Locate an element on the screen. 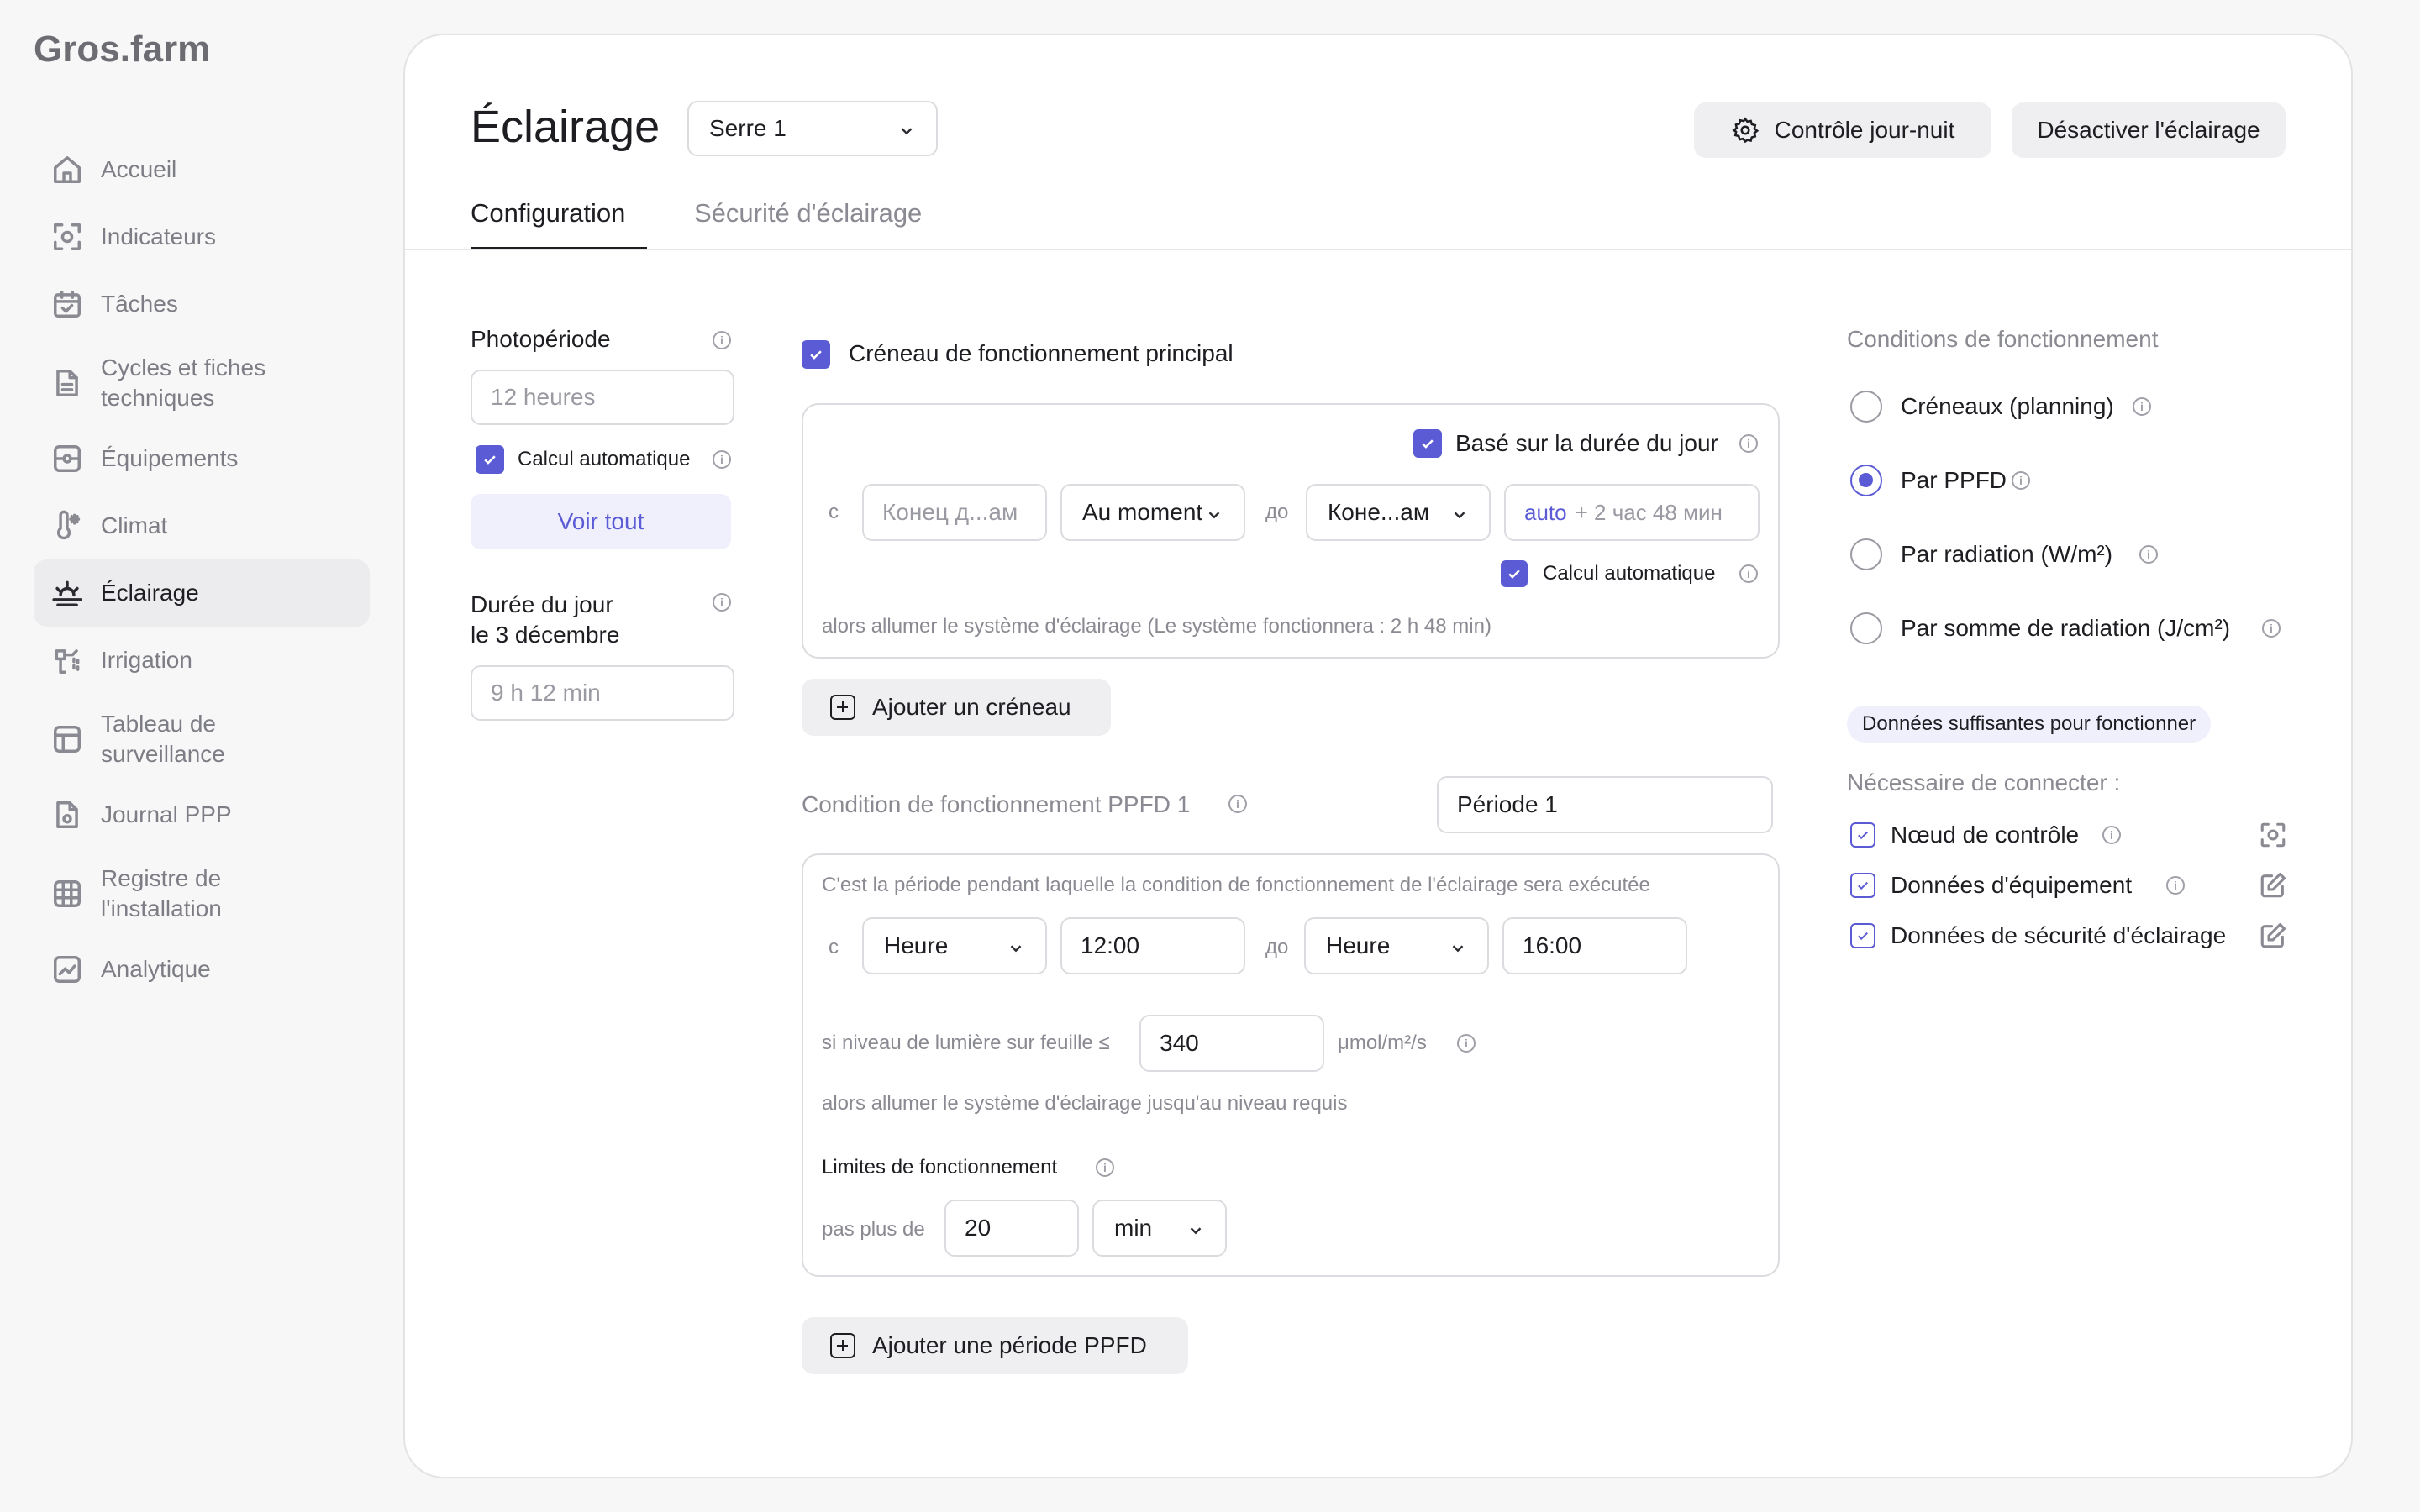  add-ppfd-period-button: Ajouter une période PPFD is located at coordinates (995, 1345).